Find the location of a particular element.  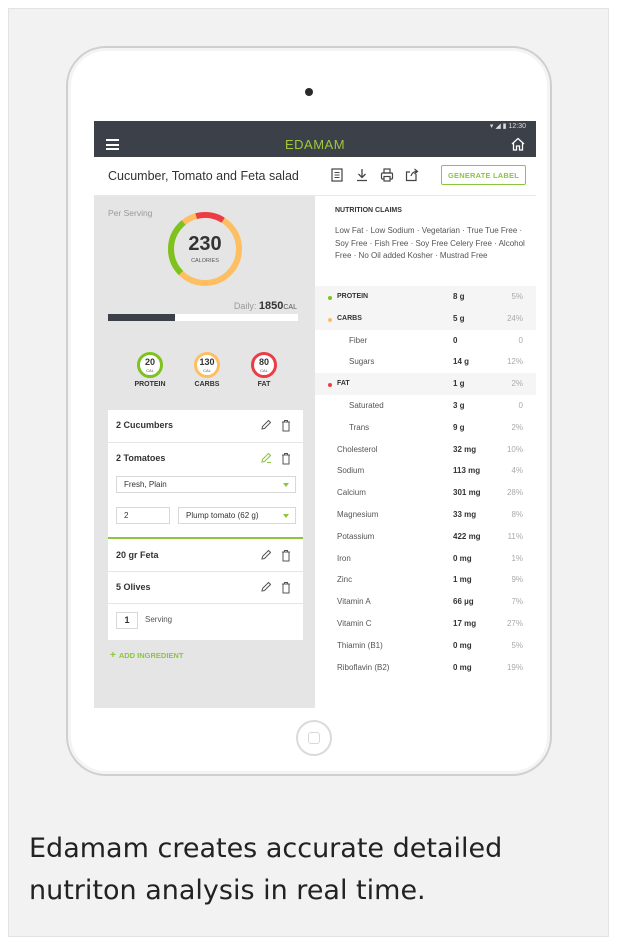

nutrient-daily-percent: 9% is located at coordinates (517, 580).